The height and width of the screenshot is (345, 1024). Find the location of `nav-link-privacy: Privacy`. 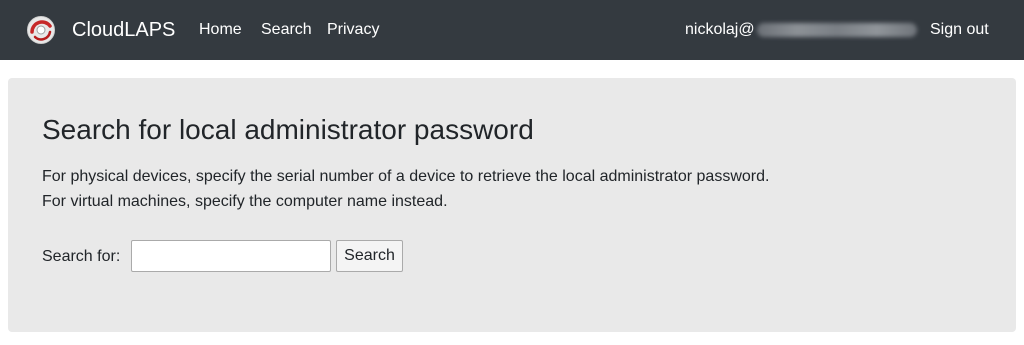

nav-link-privacy: Privacy is located at coordinates (353, 30).